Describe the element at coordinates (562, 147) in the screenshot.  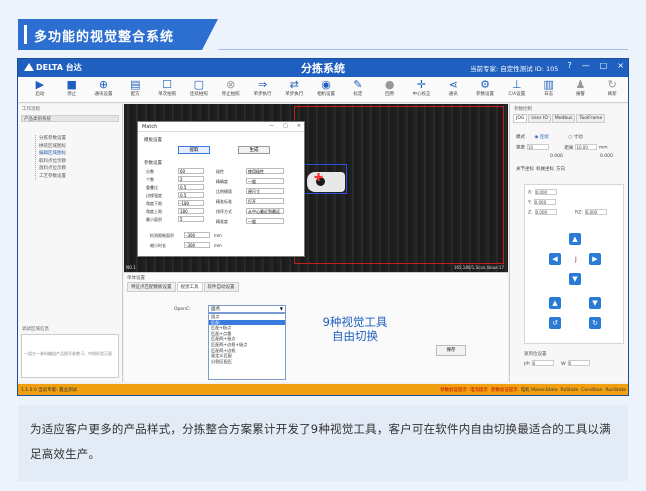
I see `speed-row: 速度 10 距离 10.00 mm` at that location.